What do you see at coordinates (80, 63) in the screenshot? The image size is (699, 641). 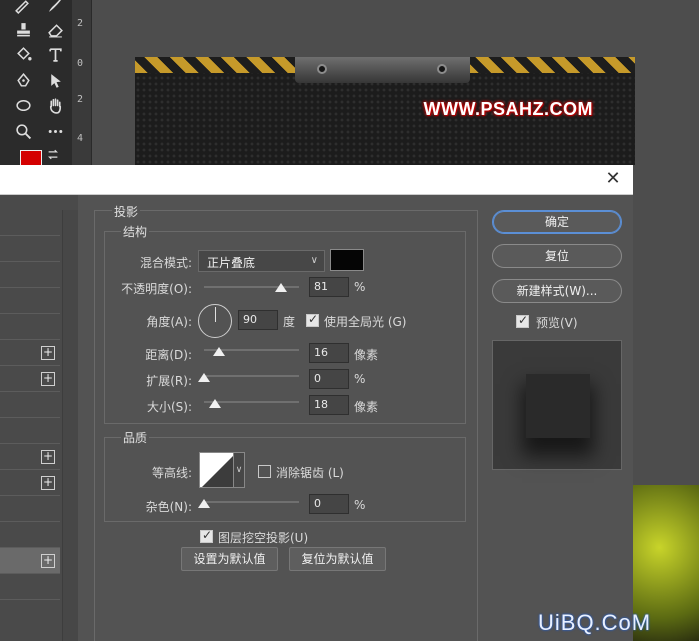 I see `ruler-number: 0` at bounding box center [80, 63].